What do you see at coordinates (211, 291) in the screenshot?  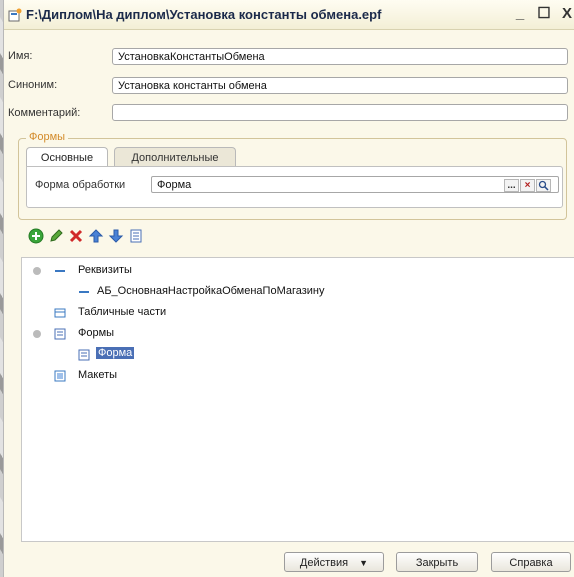 I see `tree-item-attribute: АБ_ОсновнаяНастройкаОбменаПоМагазину` at bounding box center [211, 291].